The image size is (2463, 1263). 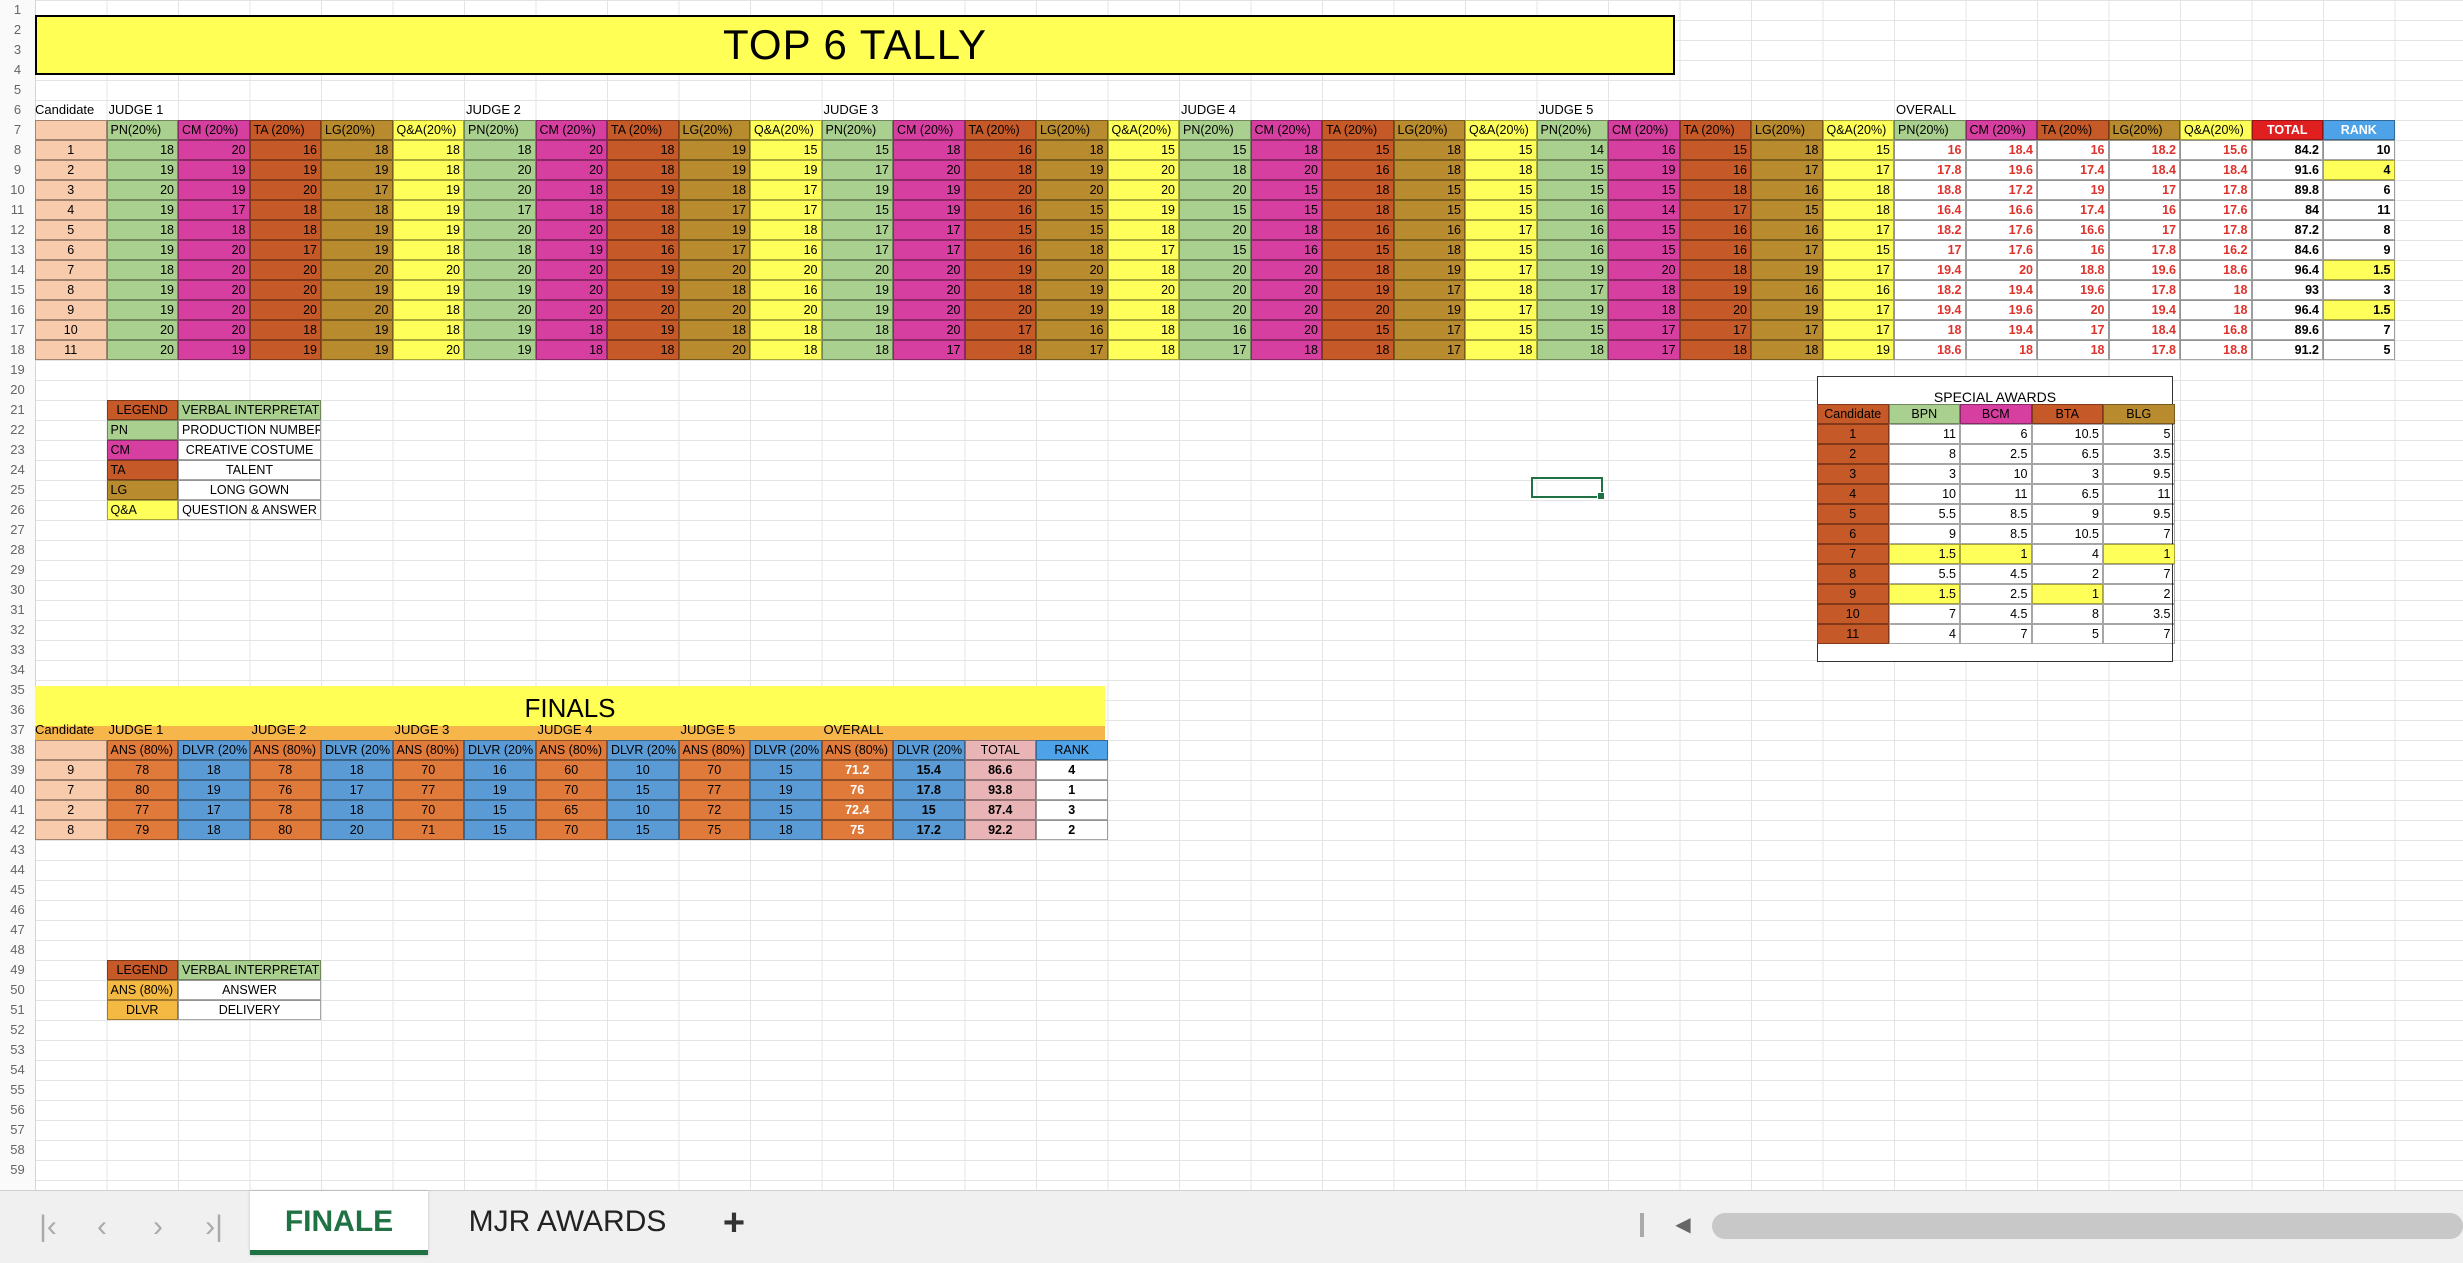 I want to click on award-rank: 4.5, so click(x=1996, y=614).